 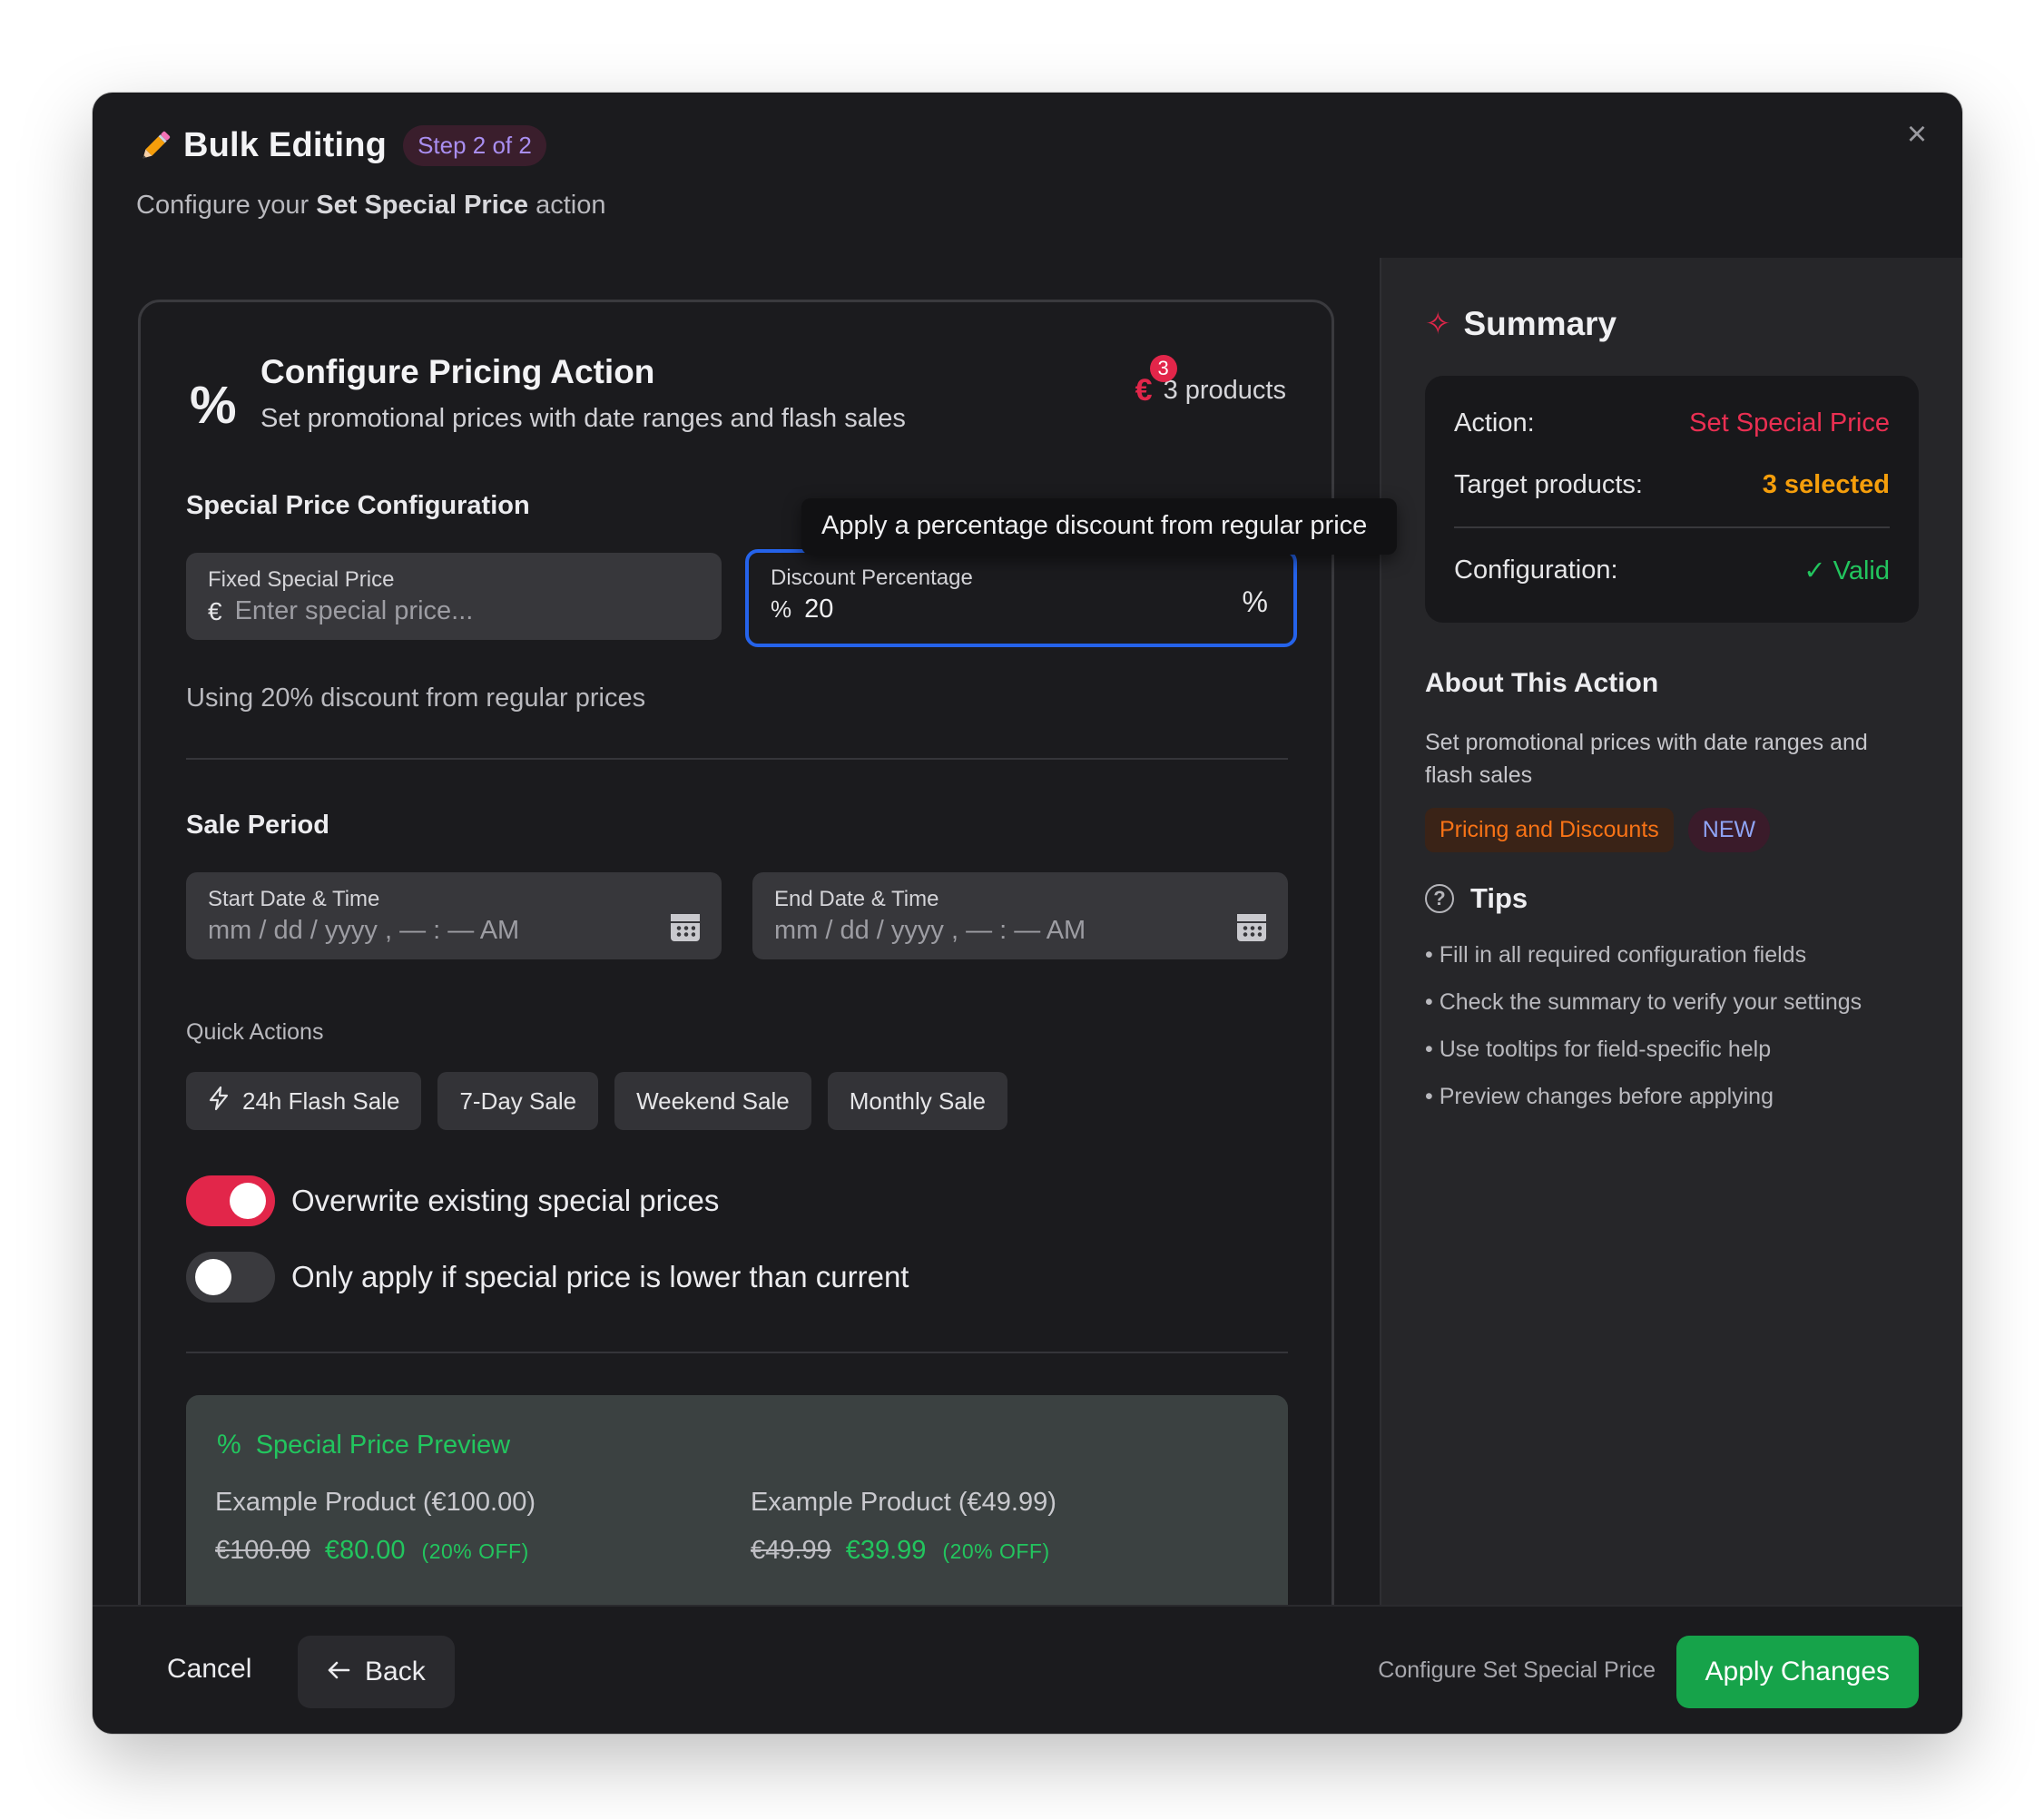 I want to click on preview-old-price: €100.00, so click(x=262, y=1550).